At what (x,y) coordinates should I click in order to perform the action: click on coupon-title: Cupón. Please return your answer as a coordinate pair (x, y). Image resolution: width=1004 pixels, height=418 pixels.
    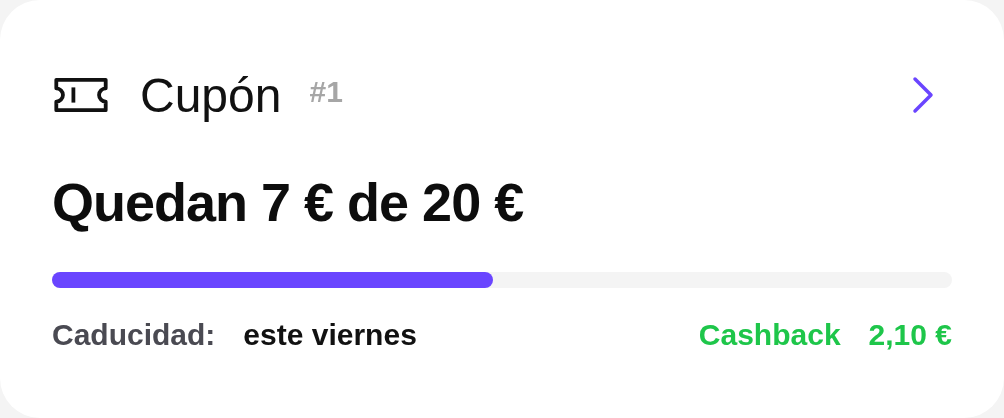
    Looking at the image, I should click on (211, 95).